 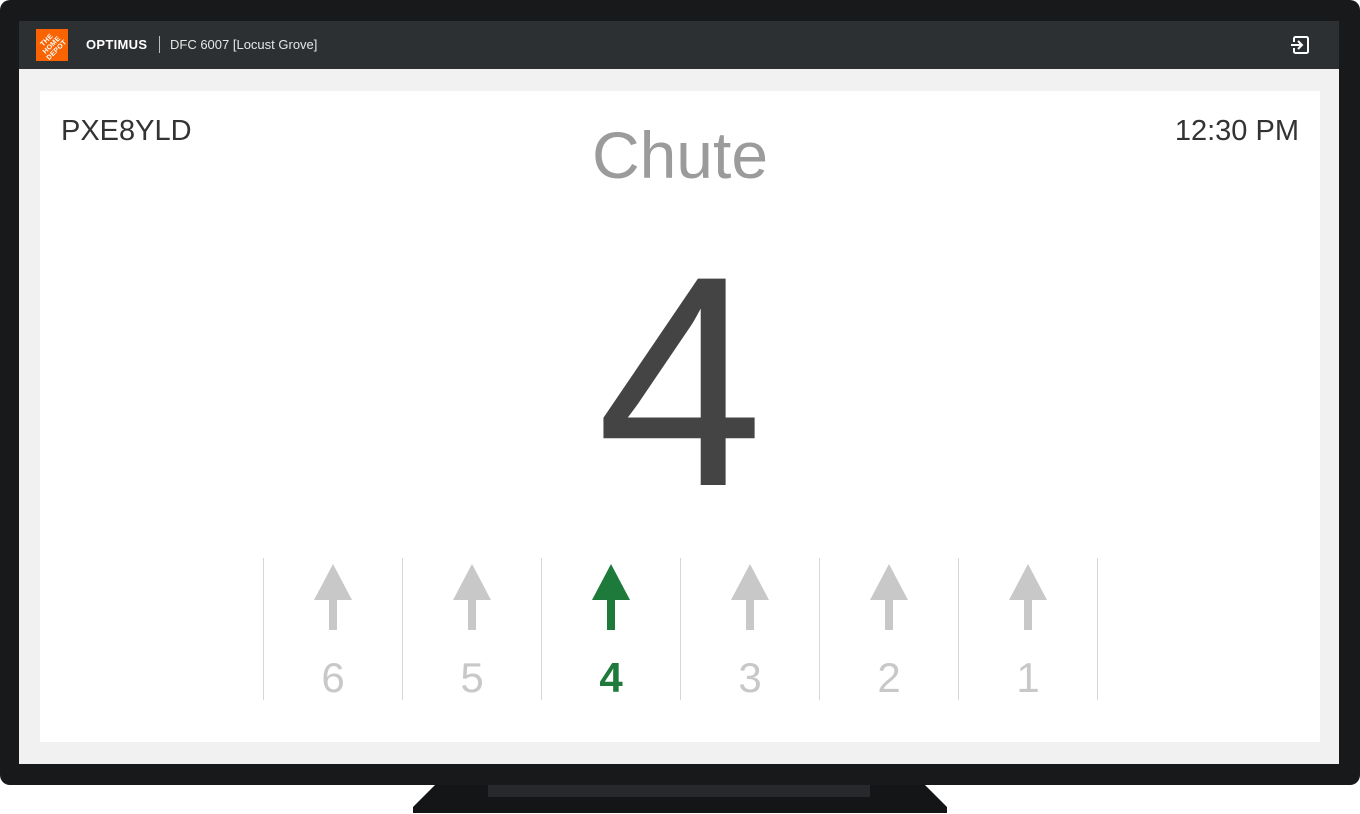 I want to click on lane-indicator: 6 5 4 3 2 1, so click(x=680, y=629).